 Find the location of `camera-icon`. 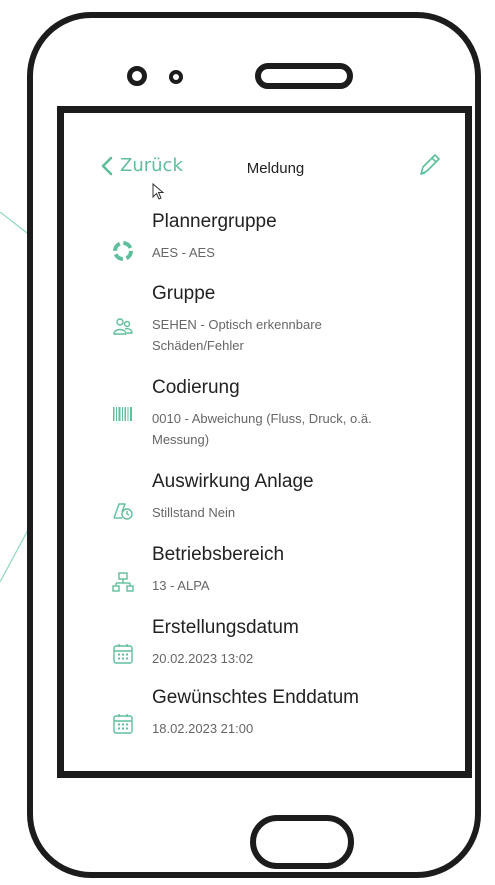

camera-icon is located at coordinates (137, 76).